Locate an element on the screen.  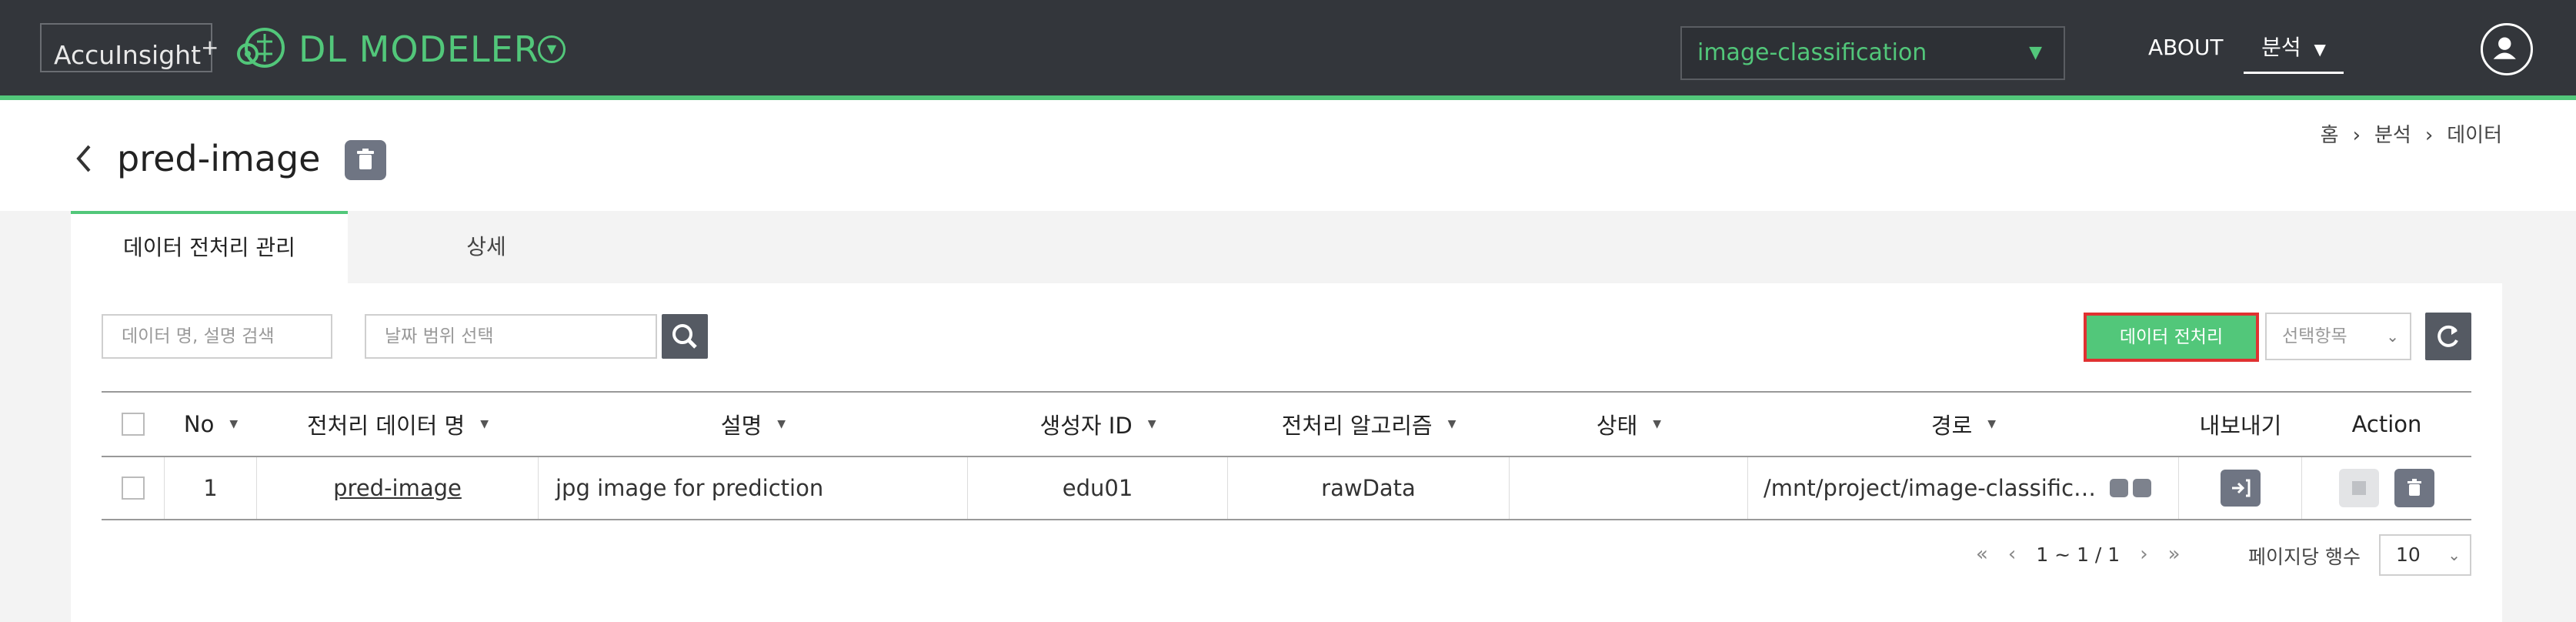
more-icon is located at coordinates (2119, 488).